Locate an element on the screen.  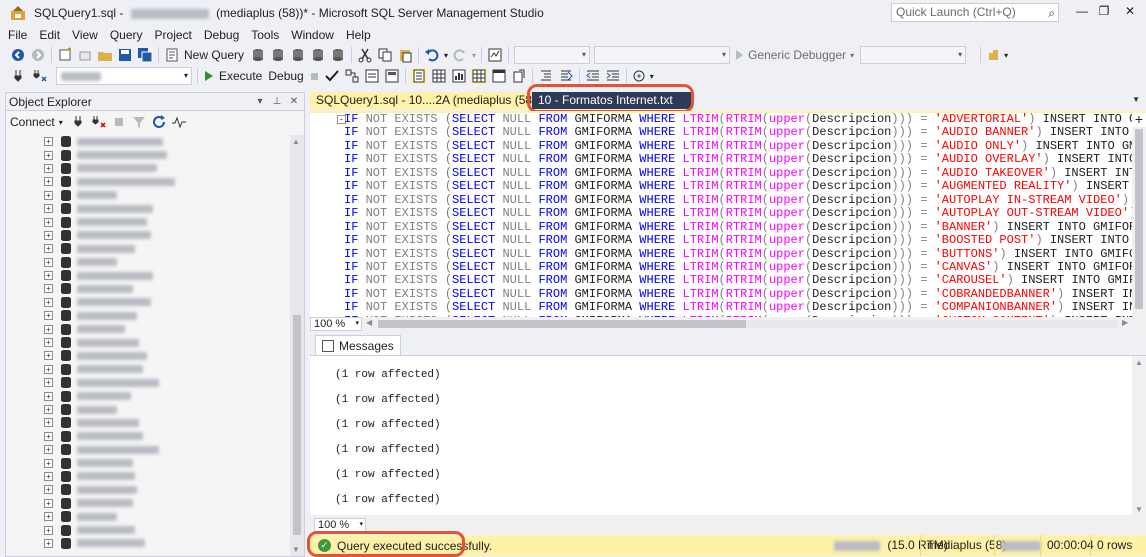
connect-button: Connect is located at coordinates (32, 122).